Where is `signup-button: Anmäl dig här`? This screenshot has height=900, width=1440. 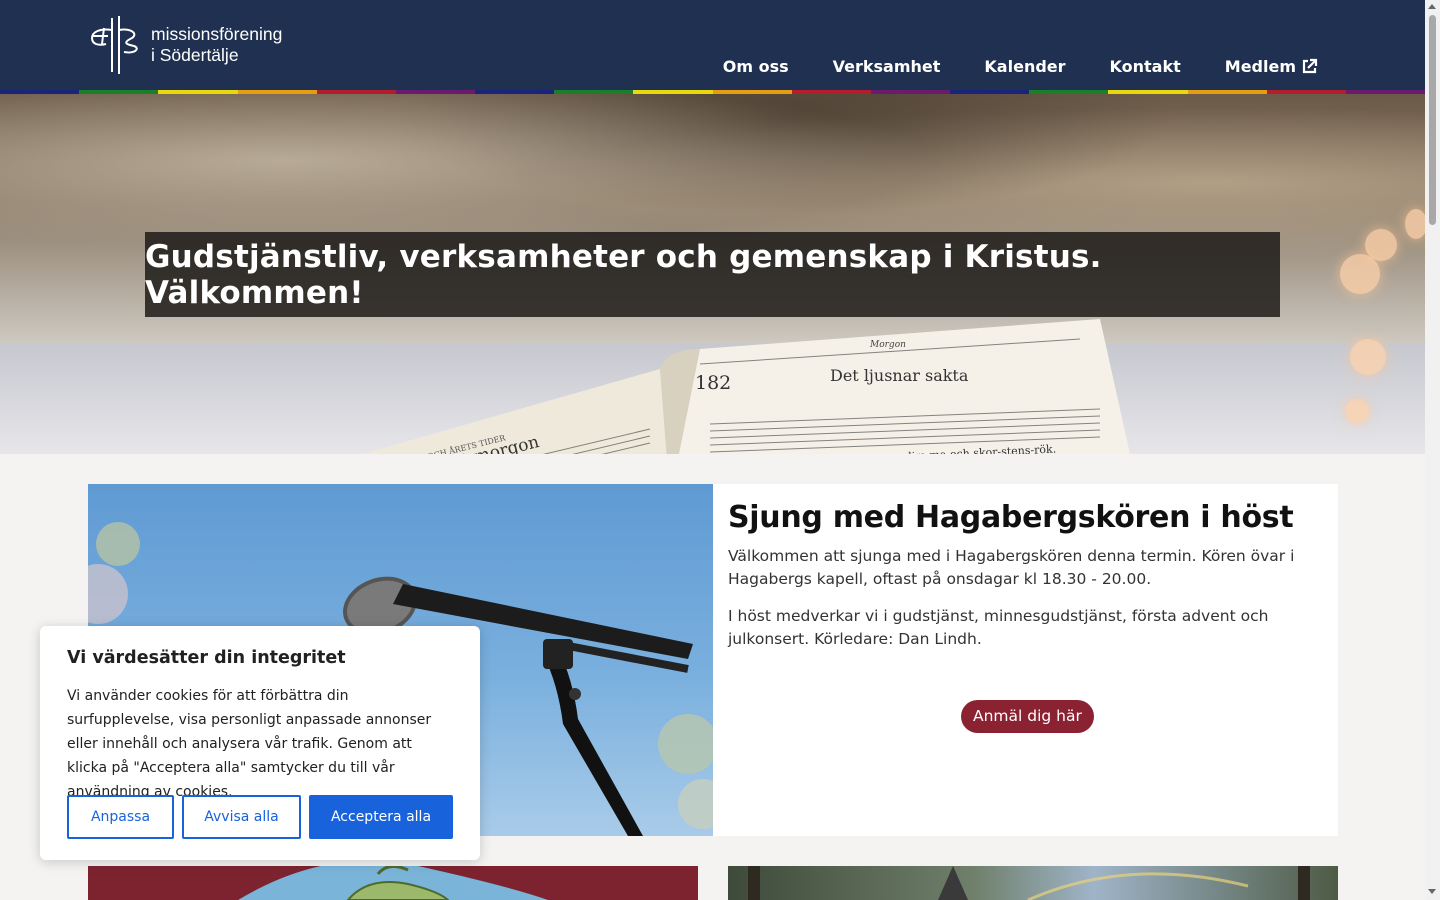
signup-button: Anmäl dig här is located at coordinates (1027, 716).